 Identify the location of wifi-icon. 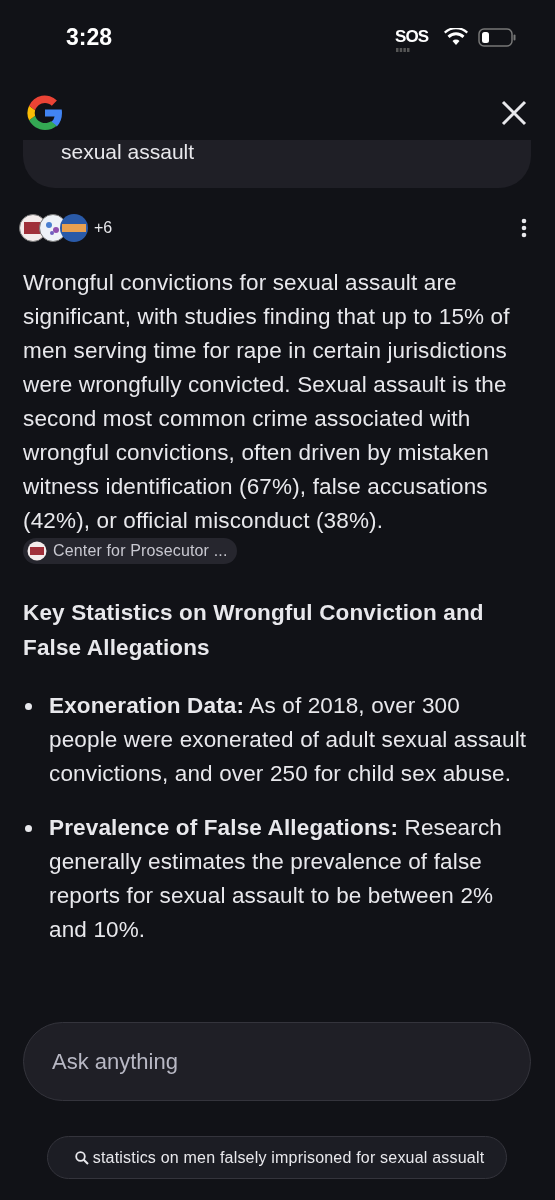
(456, 37).